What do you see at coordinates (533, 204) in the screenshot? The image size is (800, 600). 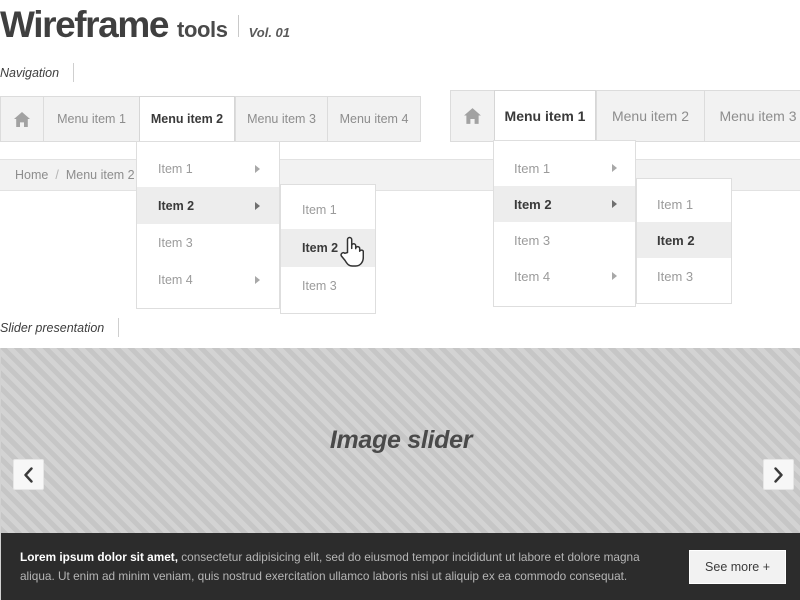 I see `menu-item-right-l1-2-label: Item 2` at bounding box center [533, 204].